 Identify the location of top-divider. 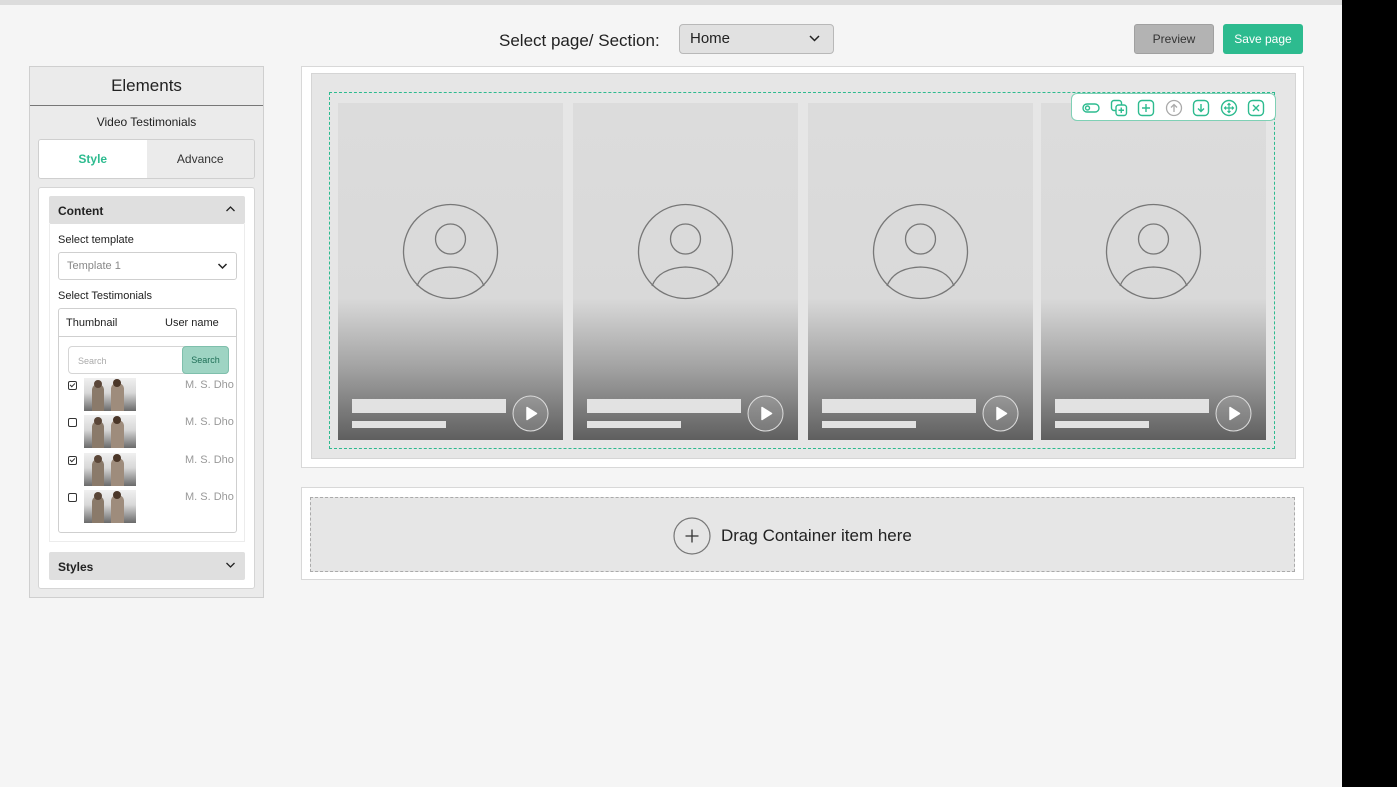
(671, 2).